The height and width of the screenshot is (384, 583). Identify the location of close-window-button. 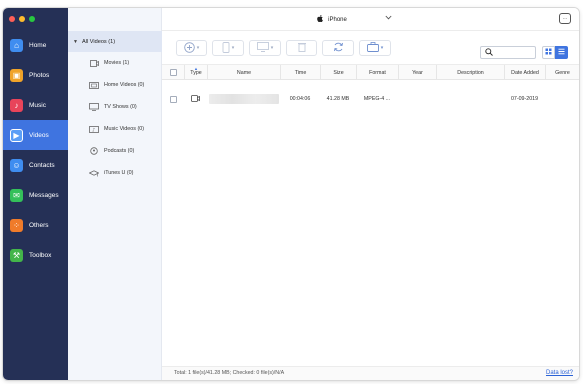
(12, 19).